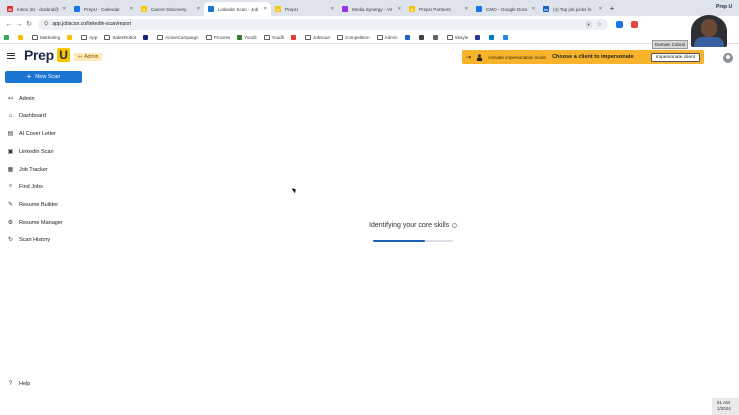 The image size is (739, 415). Describe the element at coordinates (36, 9) in the screenshot. I see `browser-tab: M Inbox (8) - dcabral@ ×` at that location.